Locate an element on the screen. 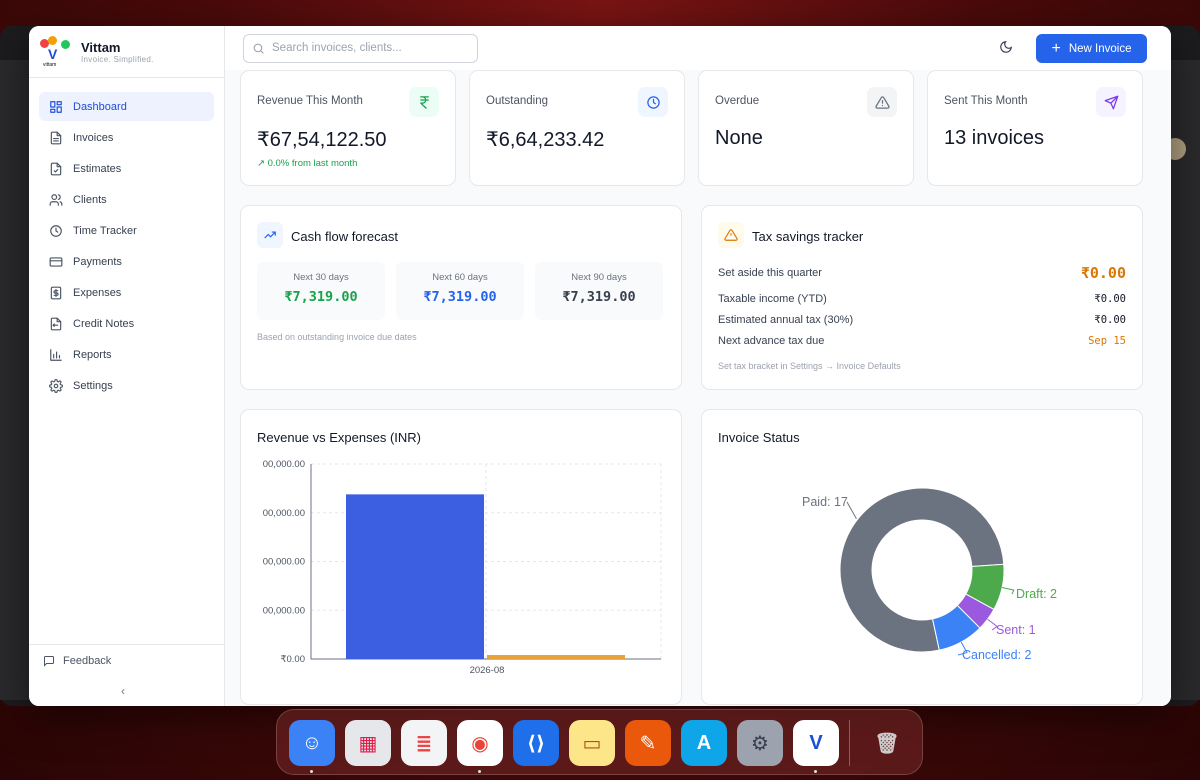 The image size is (1200, 780). brand: V vittam Vittam Invoice. Simplified. is located at coordinates (126, 52).